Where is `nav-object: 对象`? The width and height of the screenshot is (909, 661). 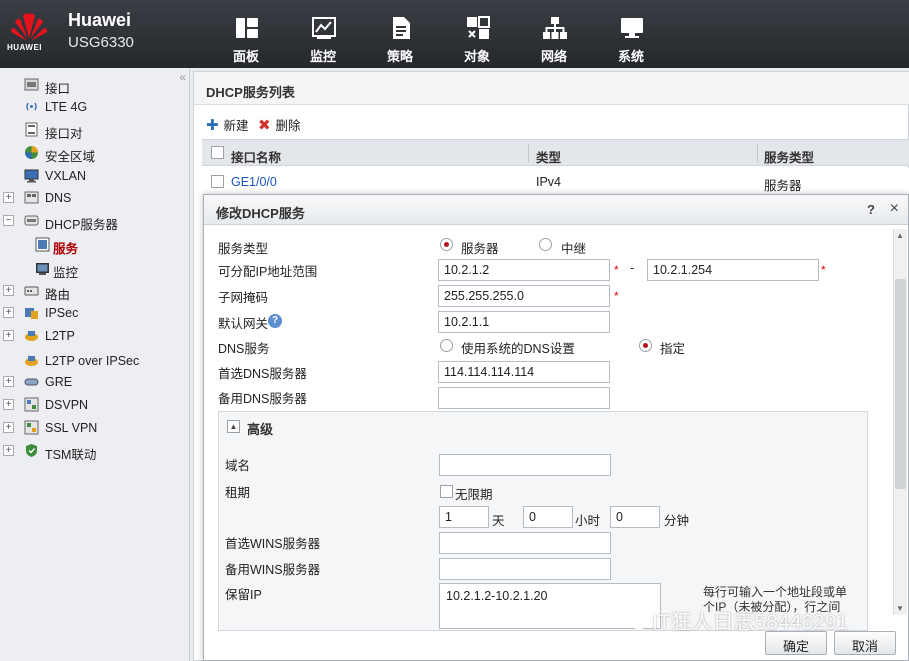
nav-object: 对象 is located at coordinates (477, 34).